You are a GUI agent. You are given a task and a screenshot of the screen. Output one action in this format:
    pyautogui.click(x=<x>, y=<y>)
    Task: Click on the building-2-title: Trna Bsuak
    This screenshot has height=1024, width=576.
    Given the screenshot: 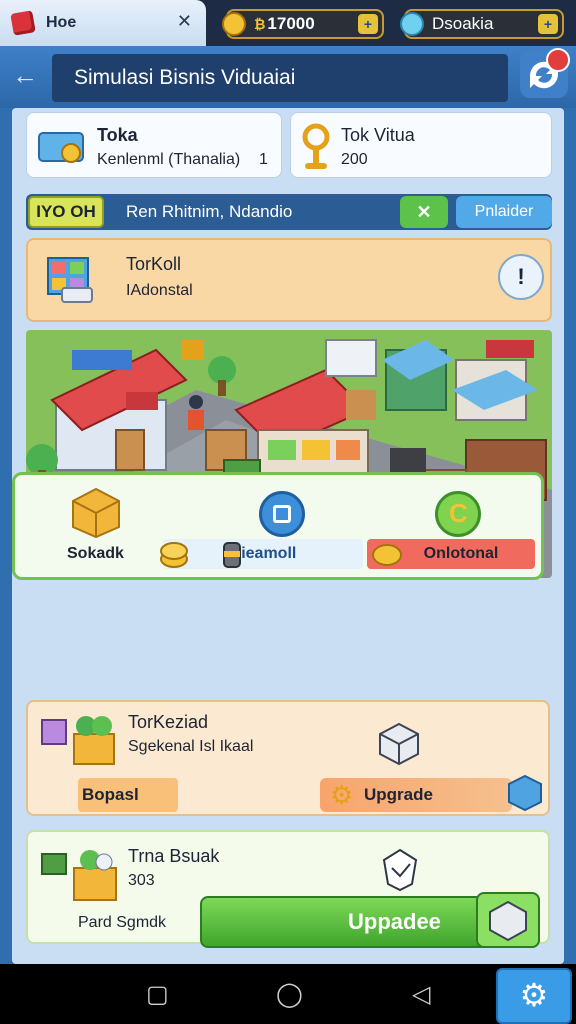 What is the action you would take?
    pyautogui.click(x=174, y=856)
    